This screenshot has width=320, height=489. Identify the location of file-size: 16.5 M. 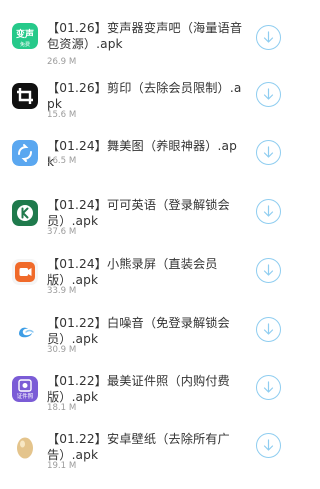
(62, 161).